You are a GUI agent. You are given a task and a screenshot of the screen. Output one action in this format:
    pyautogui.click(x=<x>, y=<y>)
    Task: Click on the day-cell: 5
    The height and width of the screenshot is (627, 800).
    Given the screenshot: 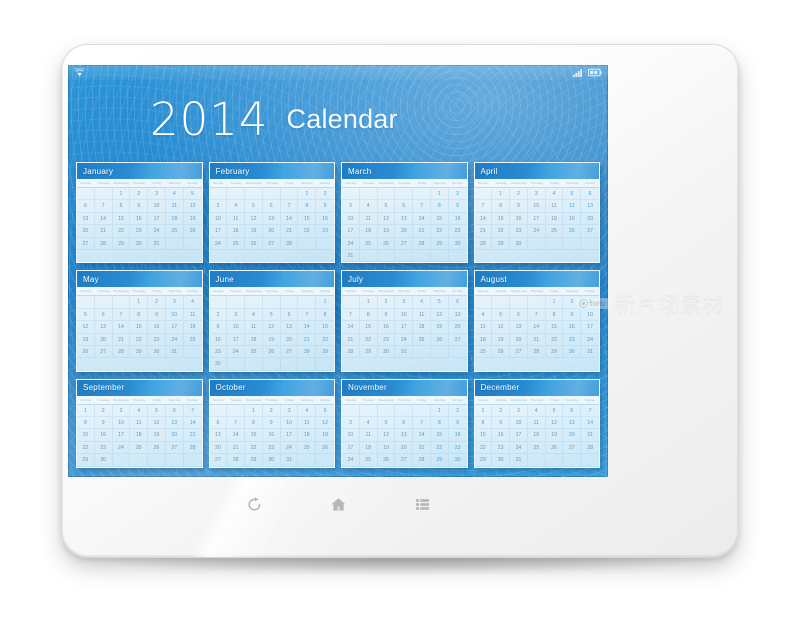 What is the action you would take?
    pyautogui.click(x=386, y=206)
    